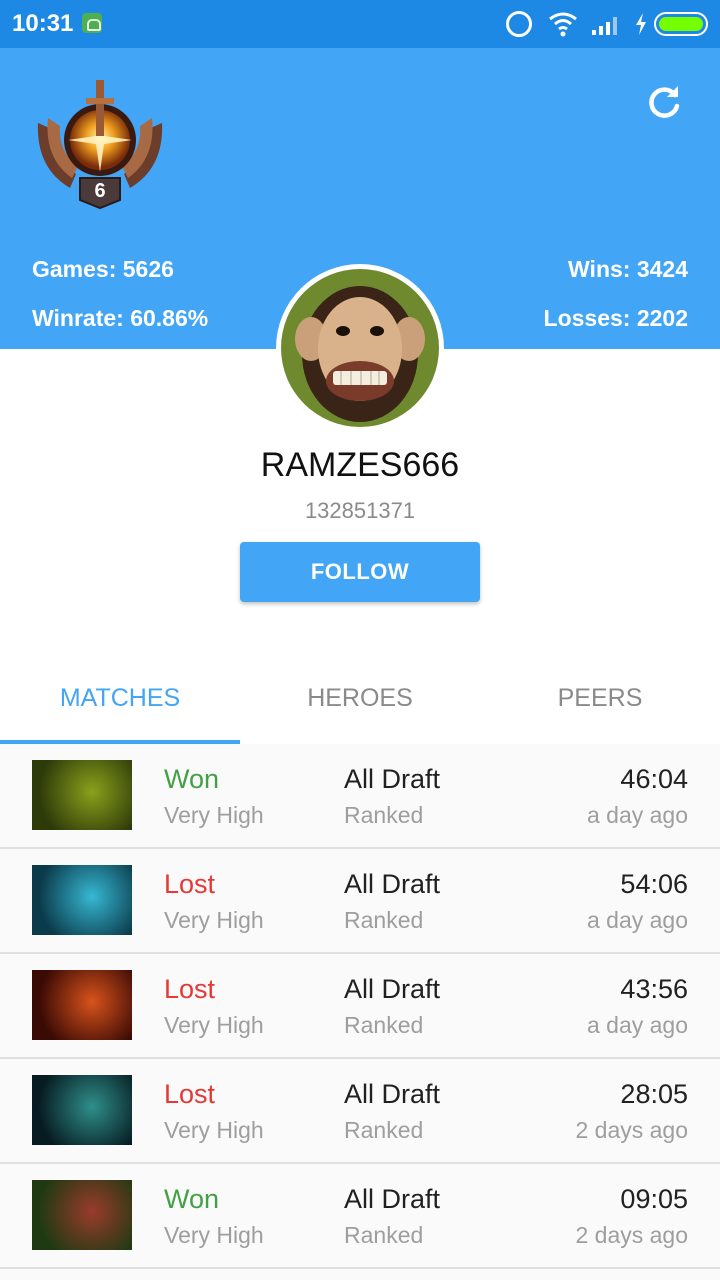 The height and width of the screenshot is (1280, 720). What do you see at coordinates (120, 318) in the screenshot?
I see `winrate: Winrate: 60.86%` at bounding box center [120, 318].